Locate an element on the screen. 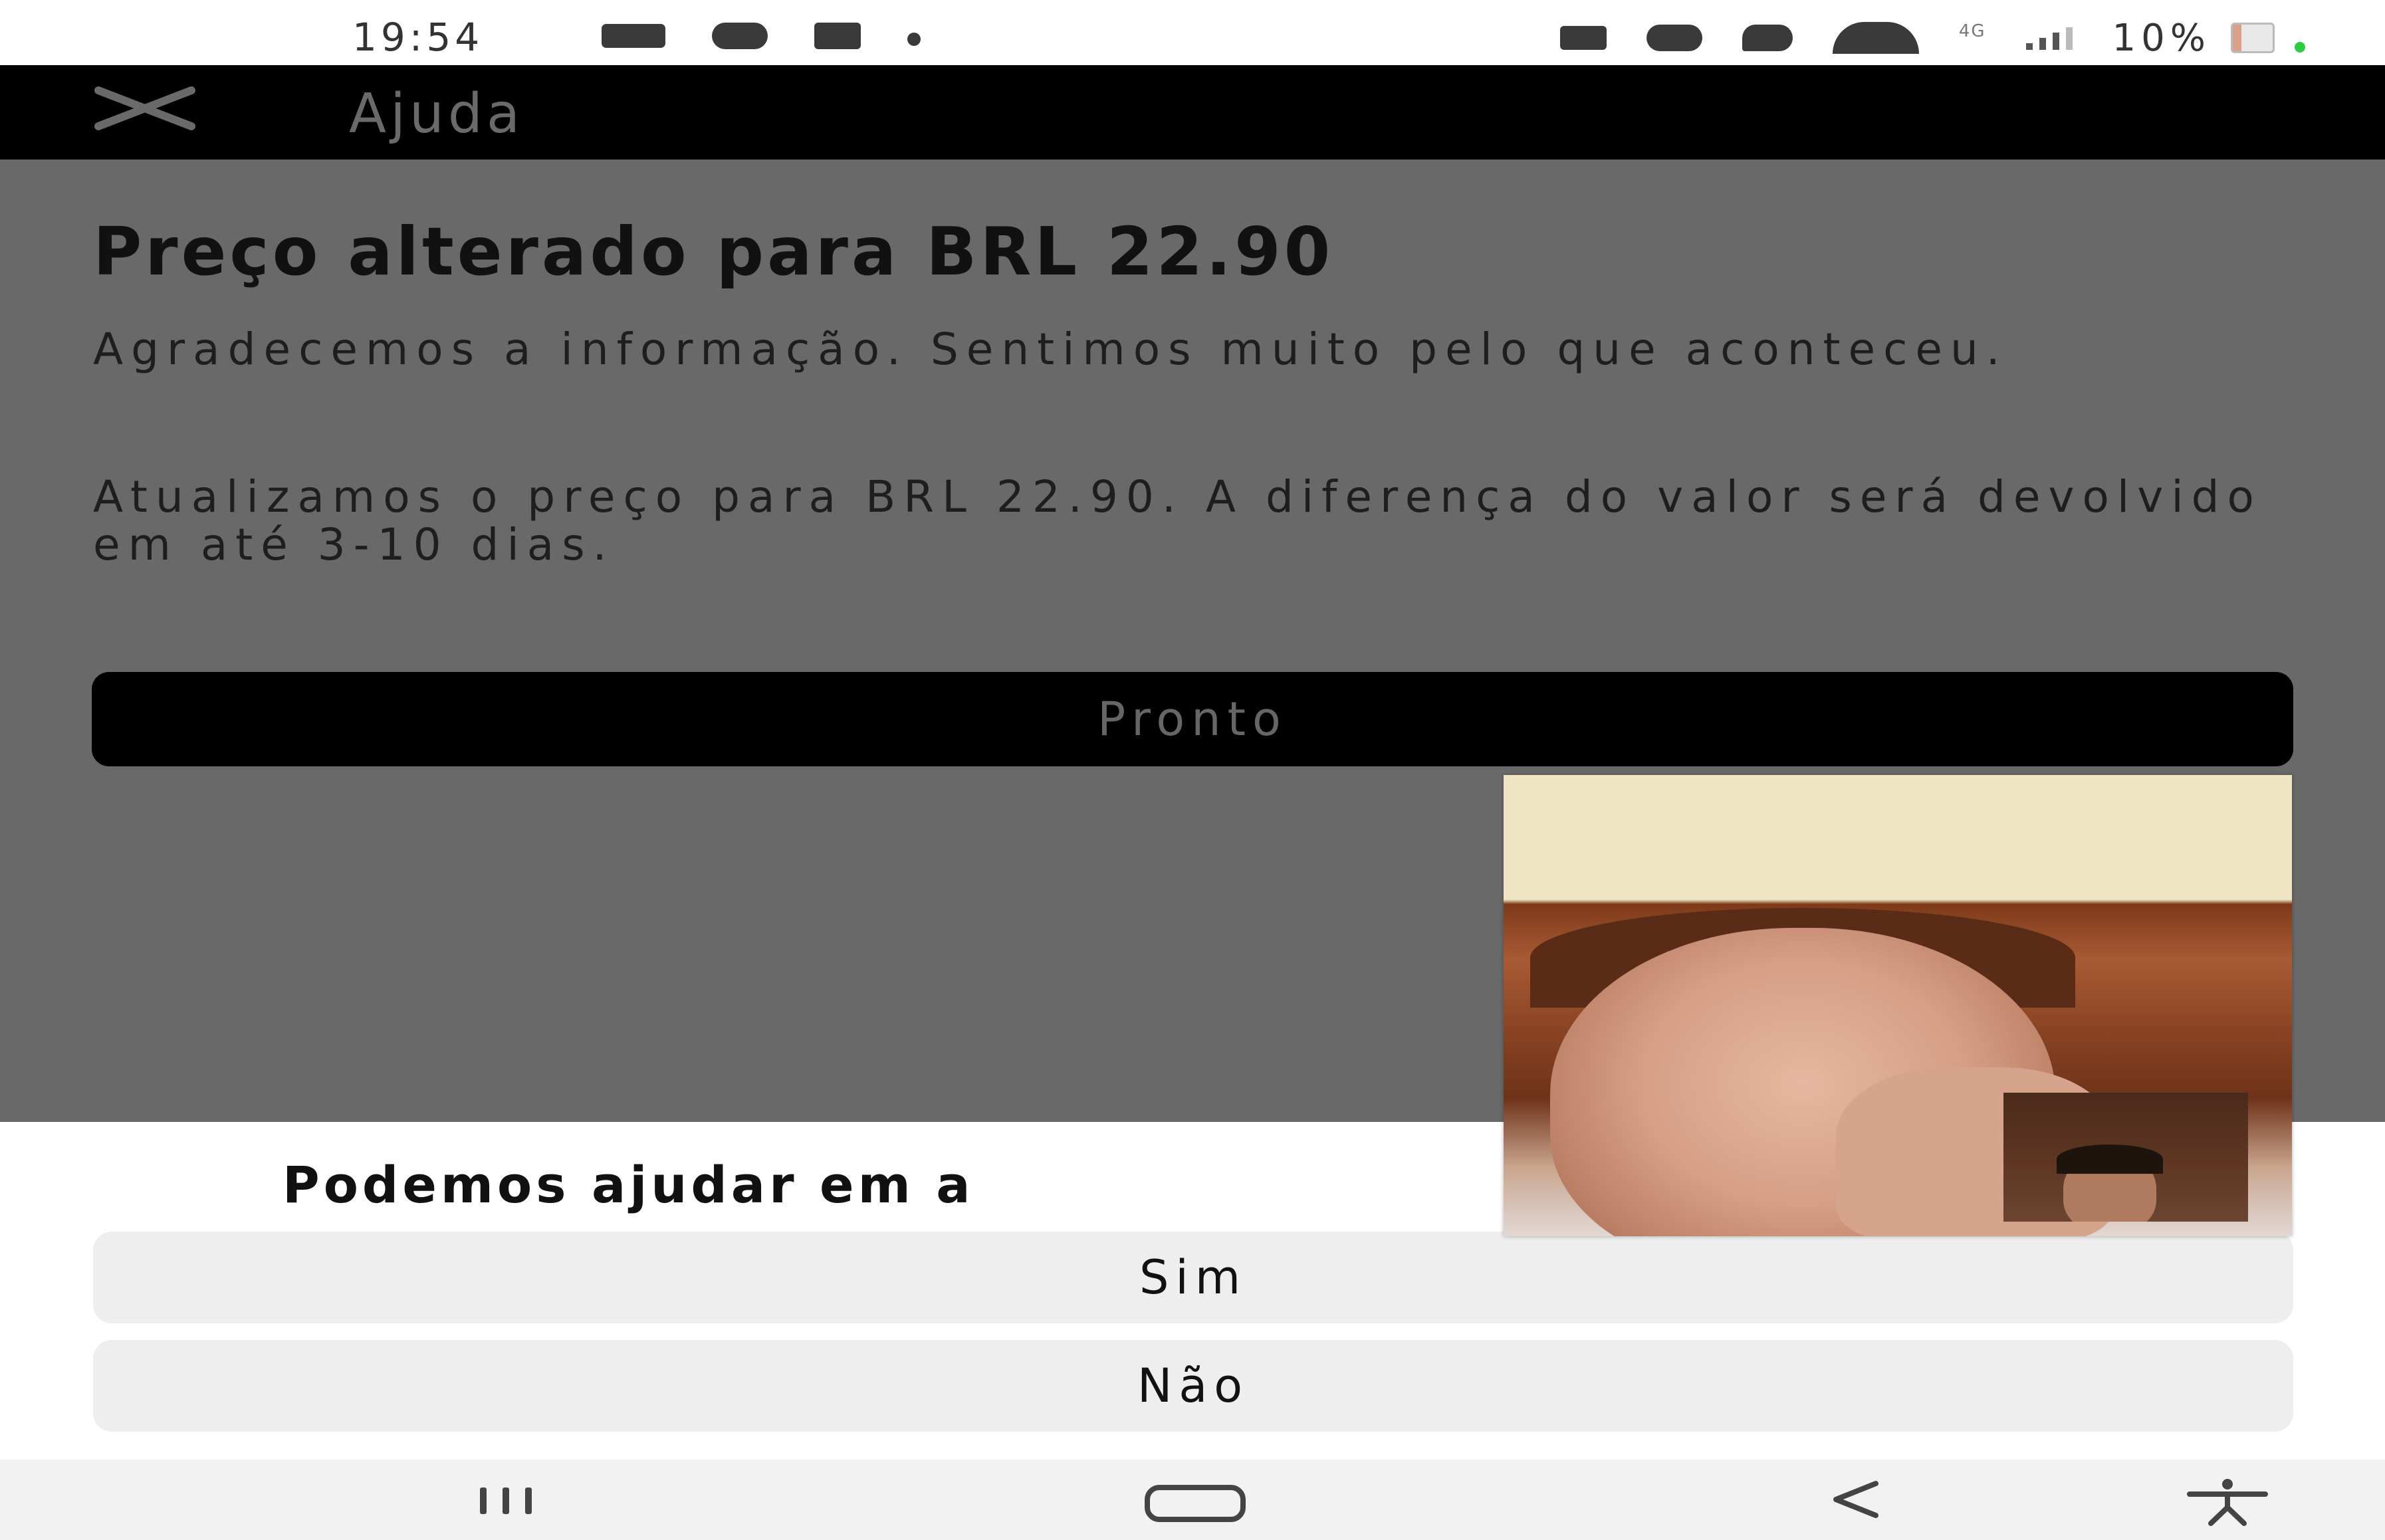  accessibility-icon is located at coordinates (2227, 1502).